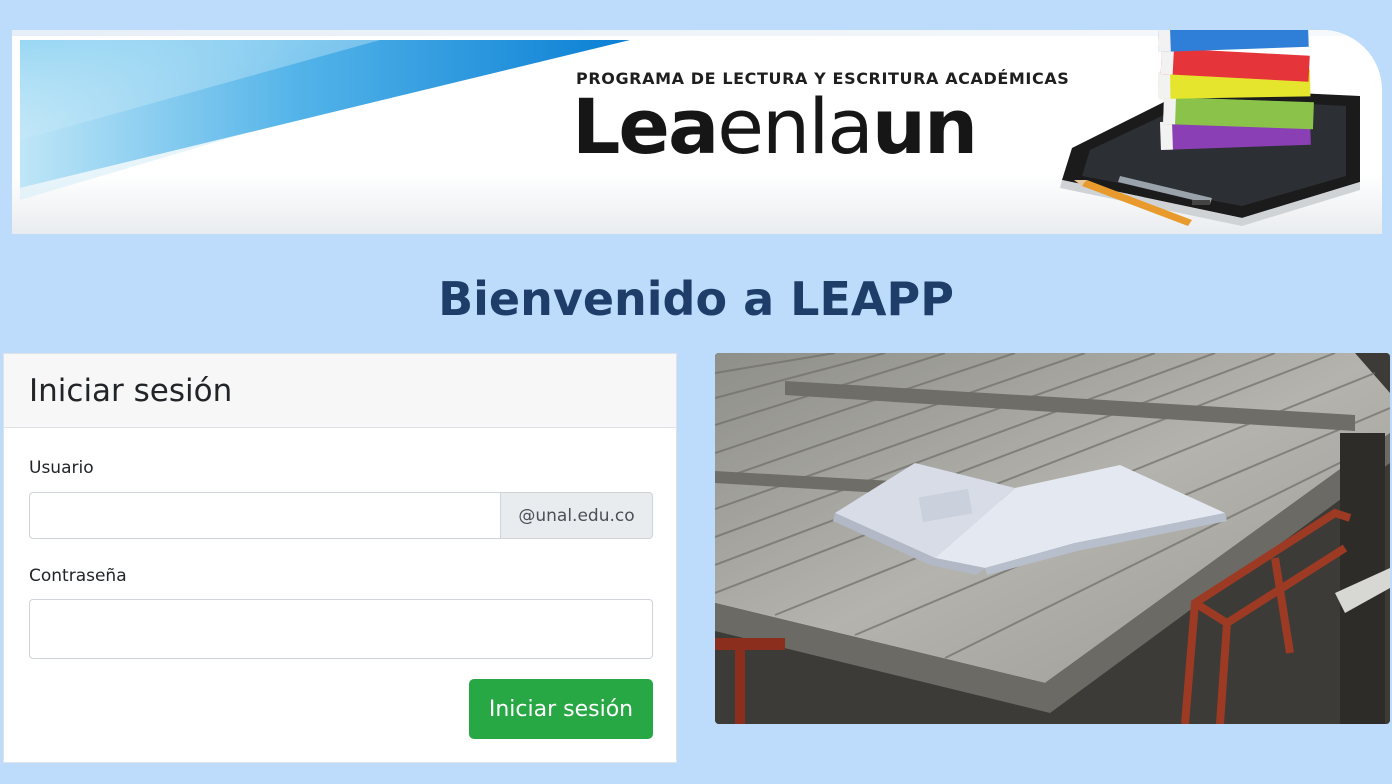 The image size is (1392, 784). I want to click on login-title: Iniciar sesión, so click(131, 391).